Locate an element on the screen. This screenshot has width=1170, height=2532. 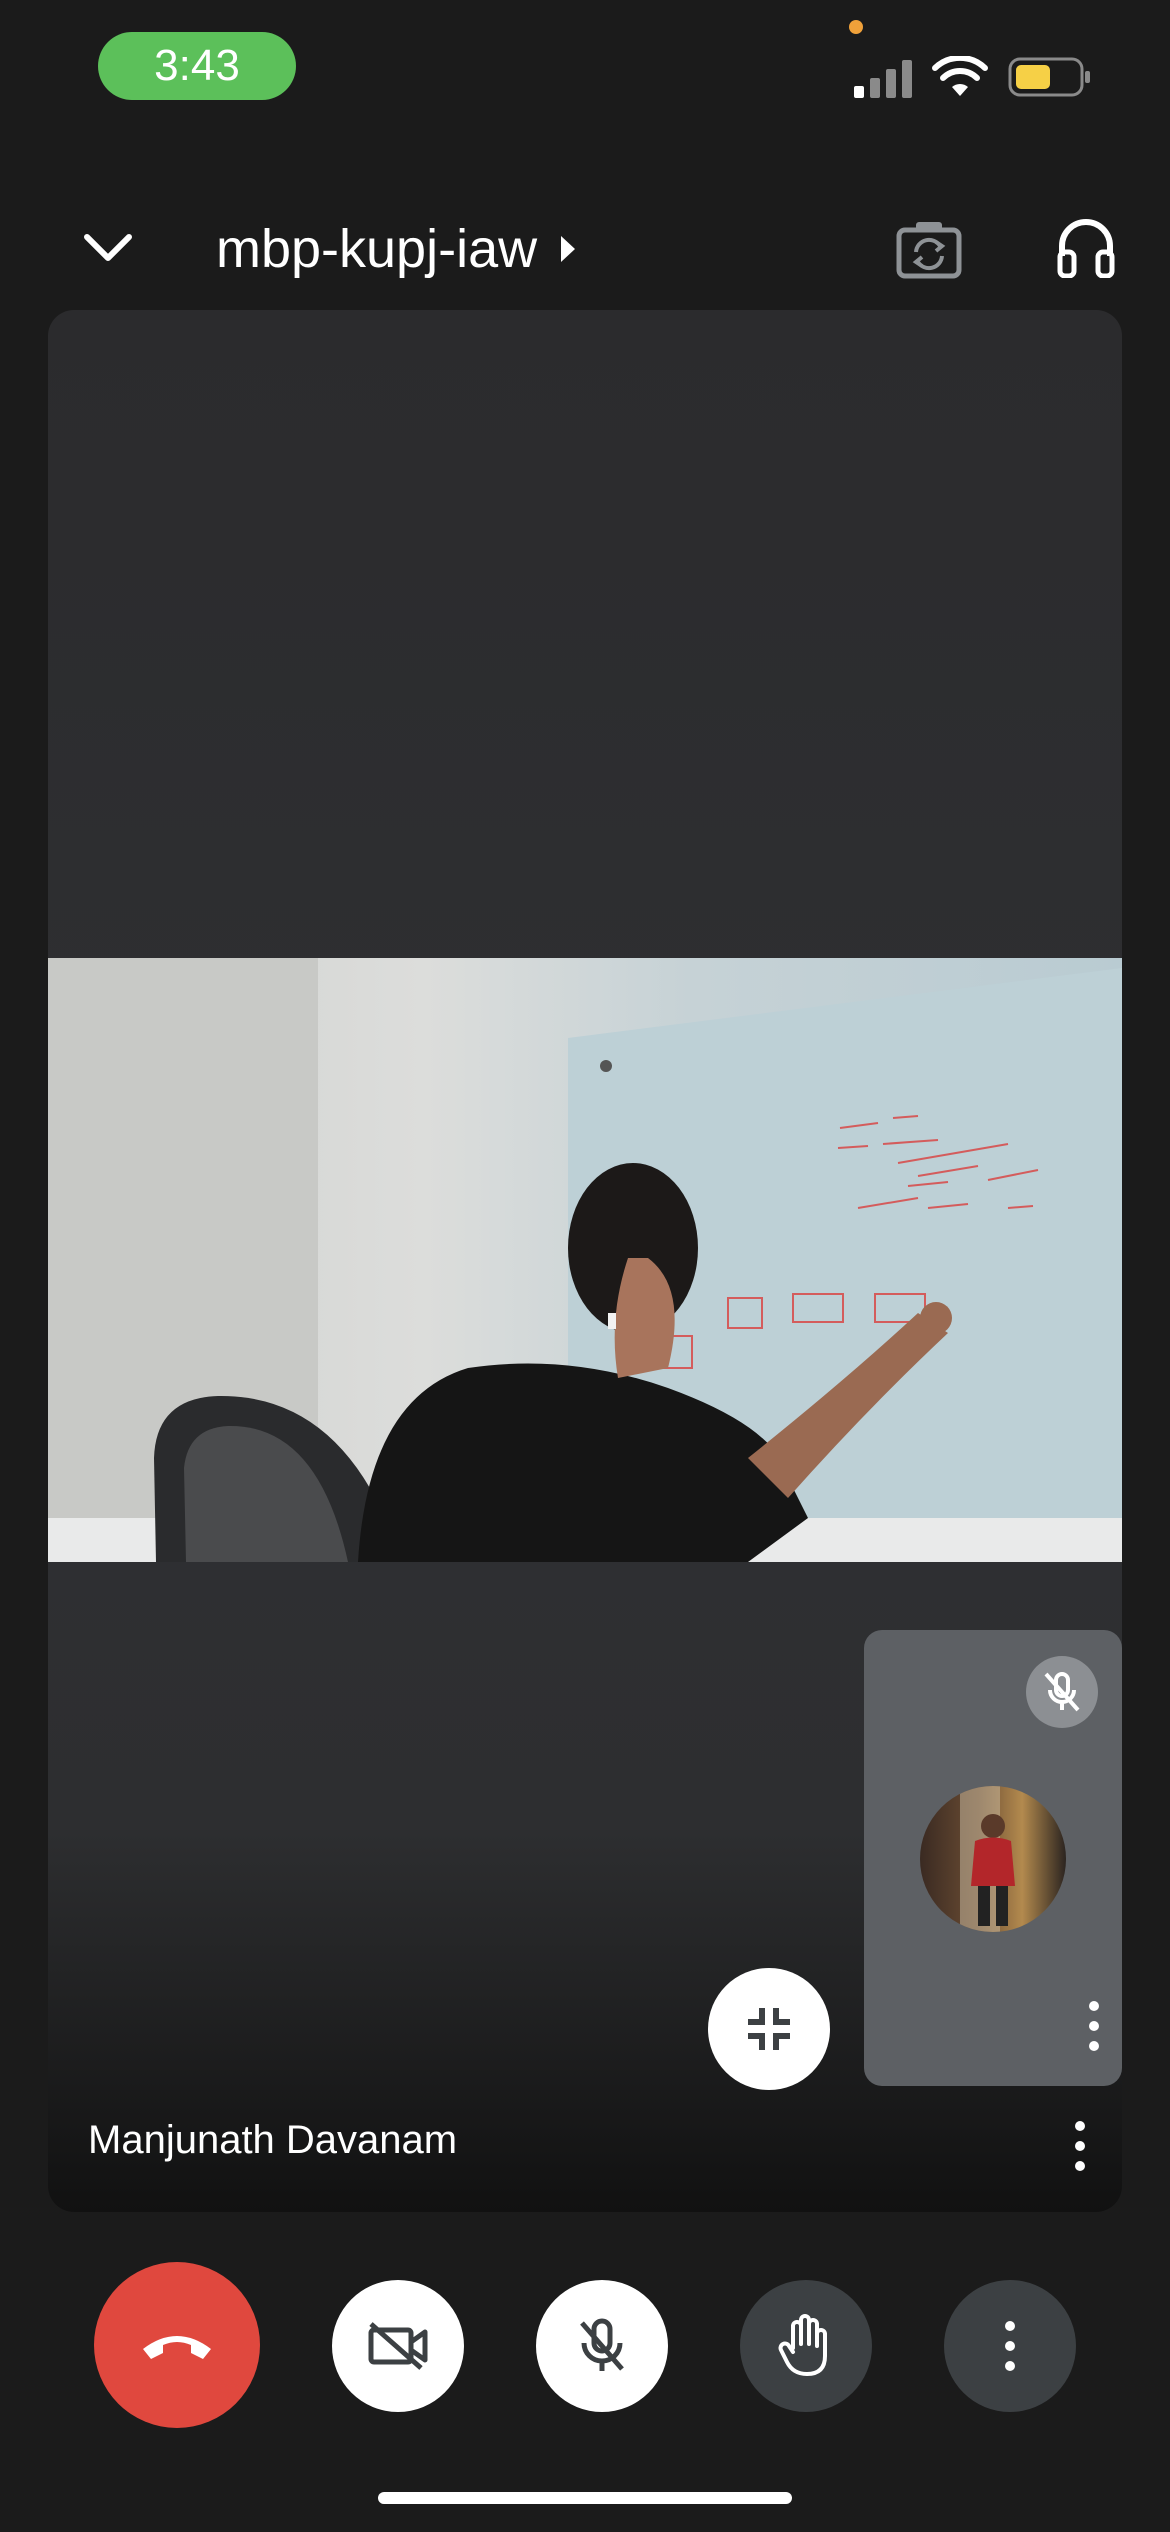
self-mic-status is located at coordinates (1062, 1692).